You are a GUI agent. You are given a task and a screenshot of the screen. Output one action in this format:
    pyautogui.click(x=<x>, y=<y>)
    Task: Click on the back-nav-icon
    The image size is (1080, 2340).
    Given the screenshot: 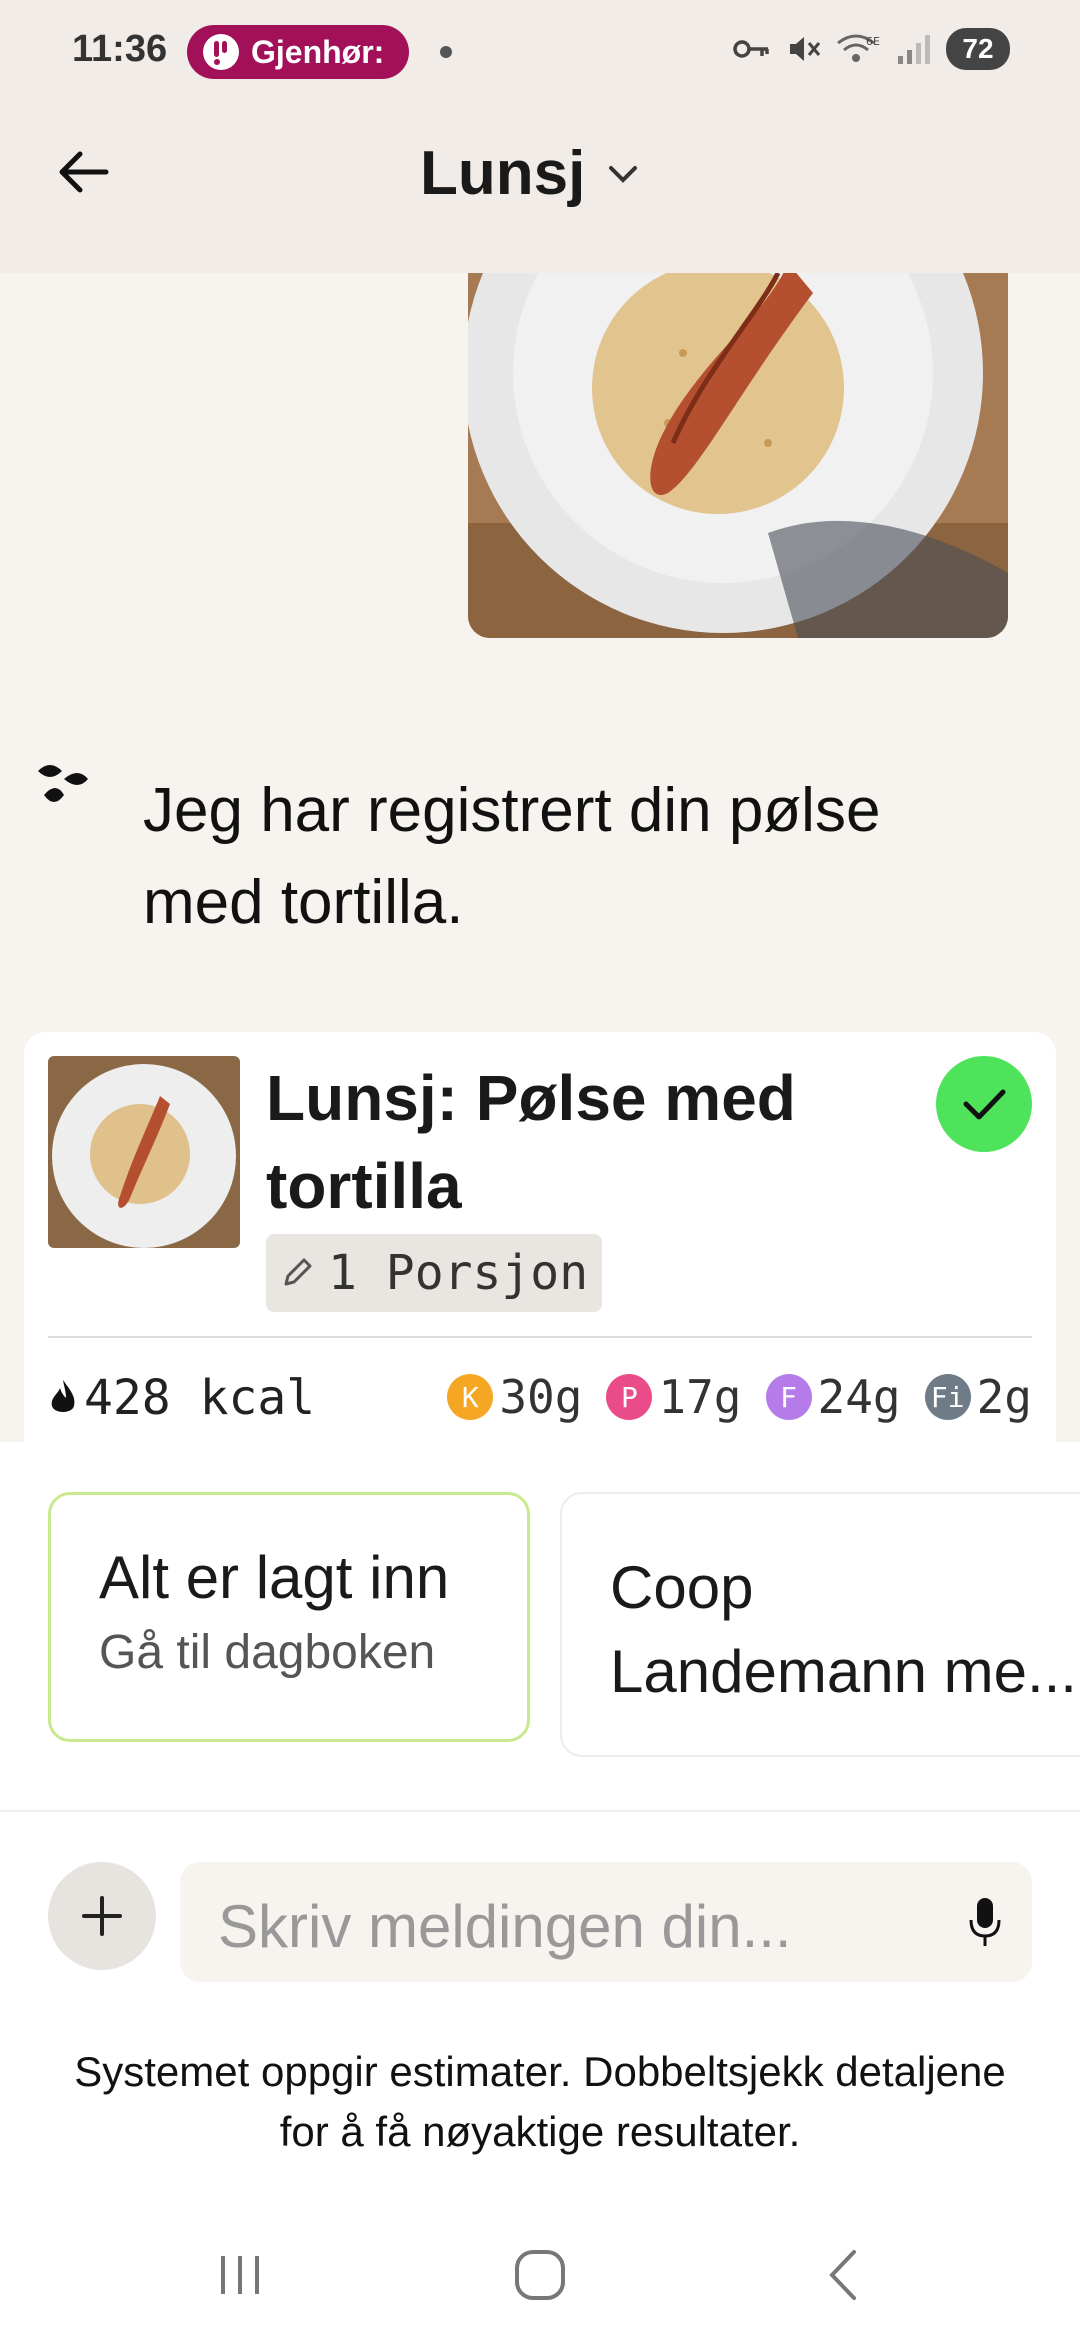 What is the action you would take?
    pyautogui.click(x=845, y=2275)
    